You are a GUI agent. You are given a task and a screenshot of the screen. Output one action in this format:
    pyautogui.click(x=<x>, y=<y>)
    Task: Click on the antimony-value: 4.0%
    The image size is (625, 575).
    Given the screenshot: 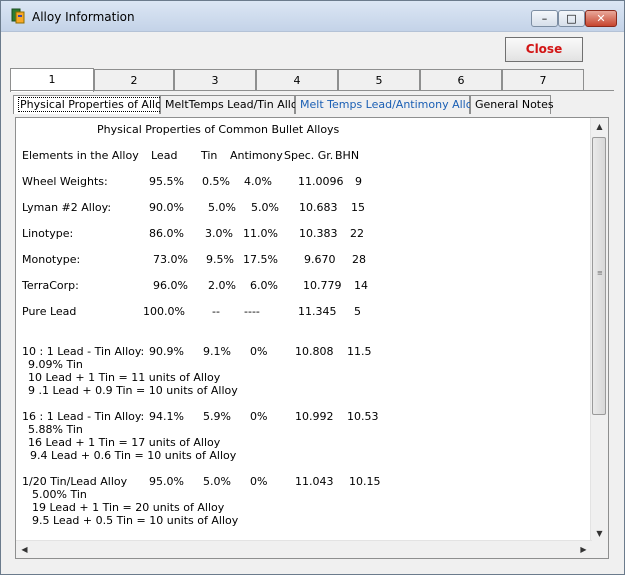 What is the action you would take?
    pyautogui.click(x=258, y=181)
    